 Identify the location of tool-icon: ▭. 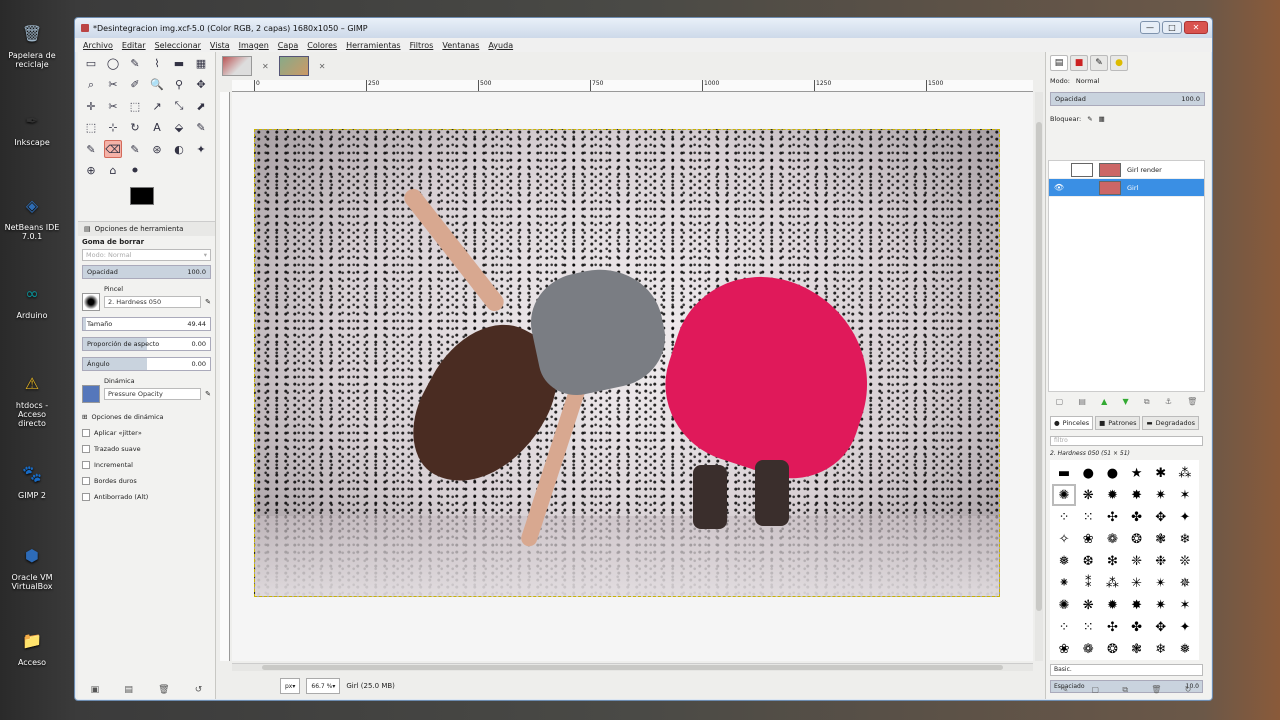
(91, 63).